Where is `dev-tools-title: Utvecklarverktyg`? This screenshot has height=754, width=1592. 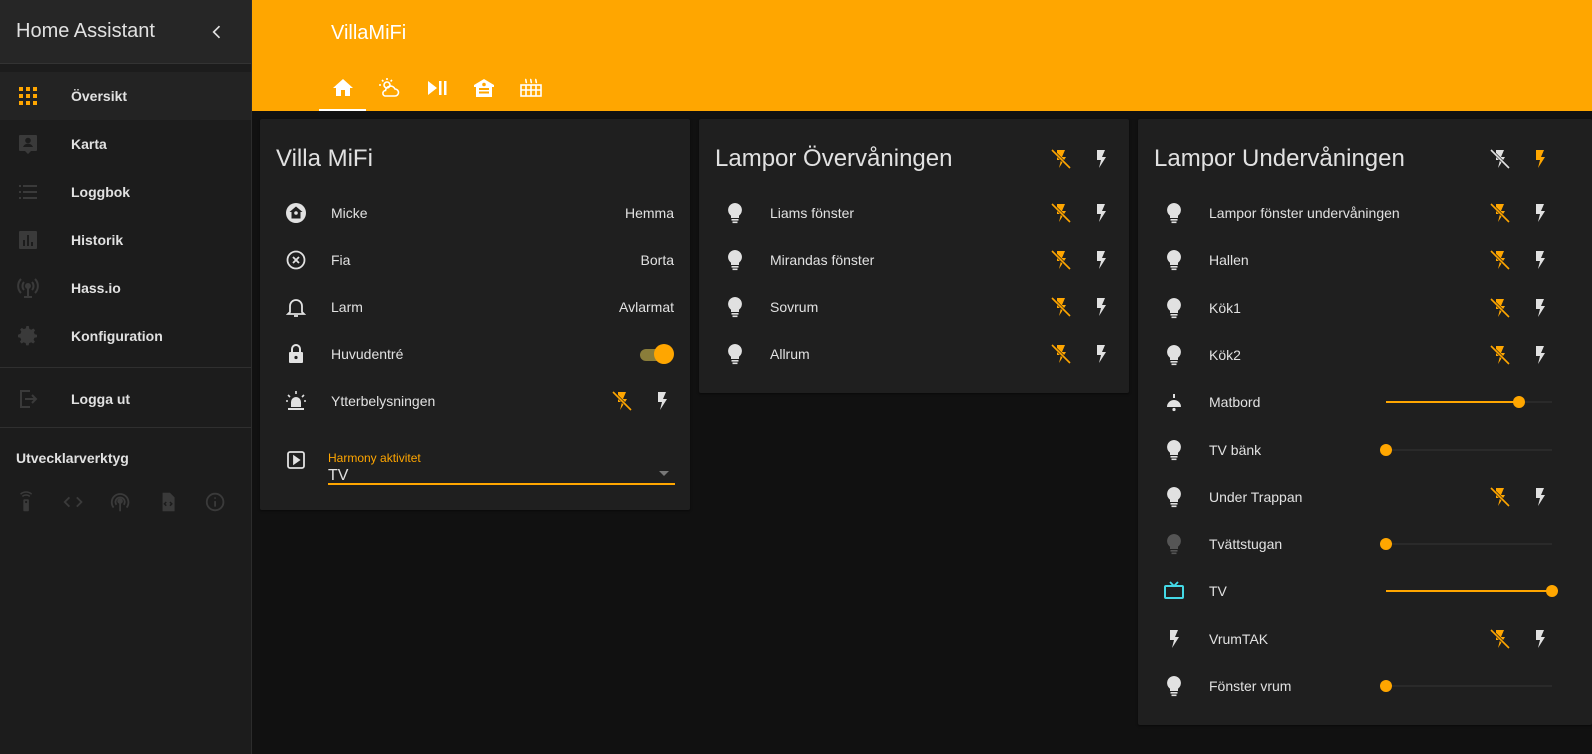
dev-tools-title: Utvecklarverktyg is located at coordinates (72, 458).